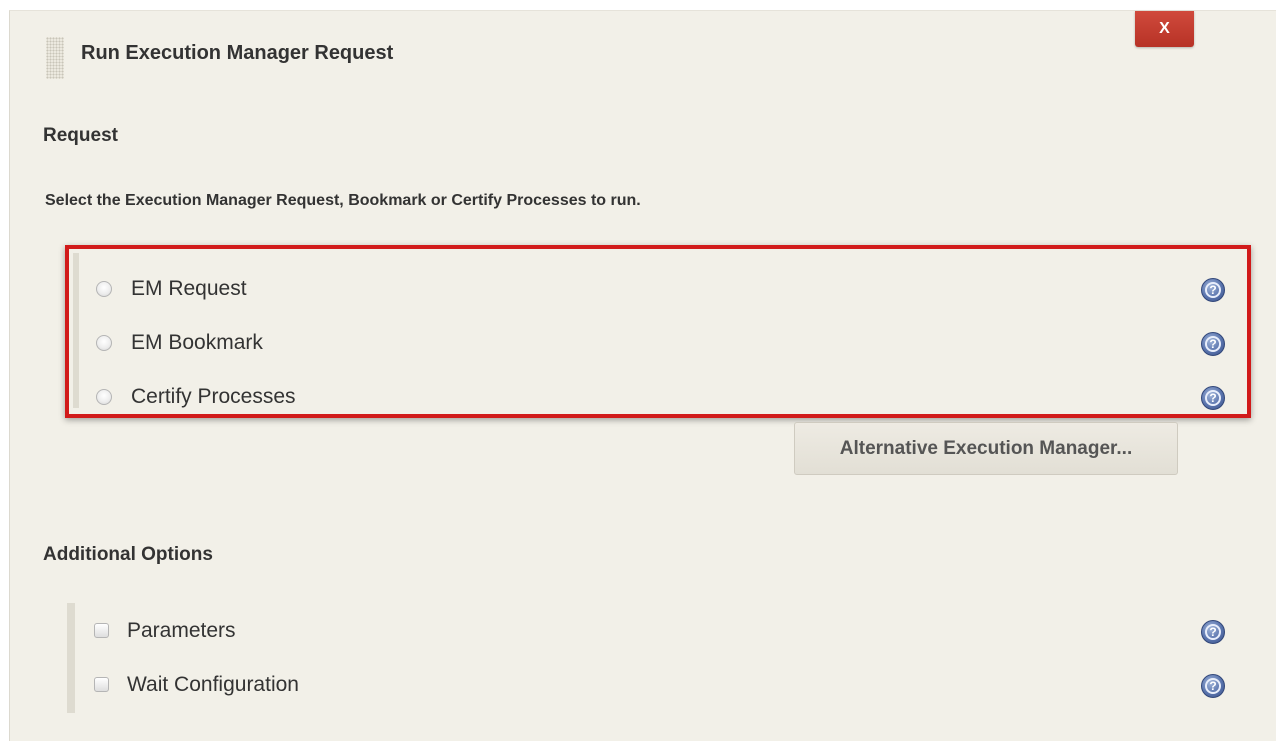 The width and height of the screenshot is (1276, 741). What do you see at coordinates (104, 397) in the screenshot?
I see `certify-processes-radio` at bounding box center [104, 397].